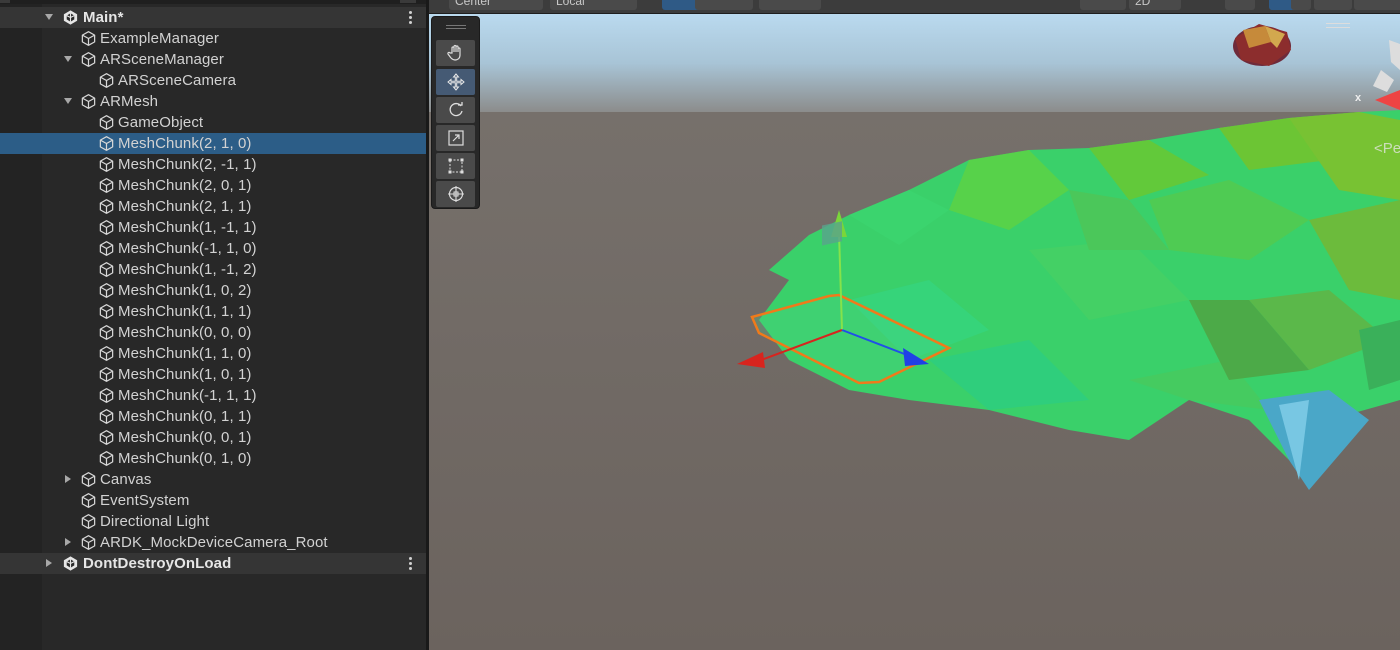 This screenshot has width=1400, height=650. I want to click on hierarchy-item: MeshChunk(0, 0, 0), so click(213, 332).